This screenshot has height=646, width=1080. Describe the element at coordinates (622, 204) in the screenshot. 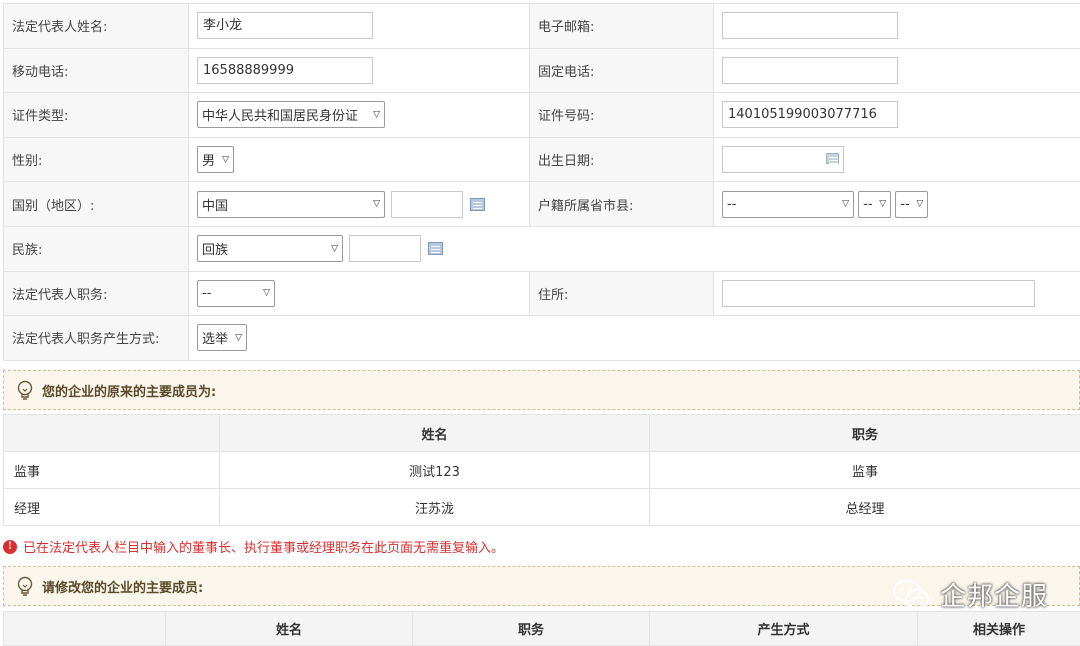

I see `household-label: 户籍所属省市县:` at that location.